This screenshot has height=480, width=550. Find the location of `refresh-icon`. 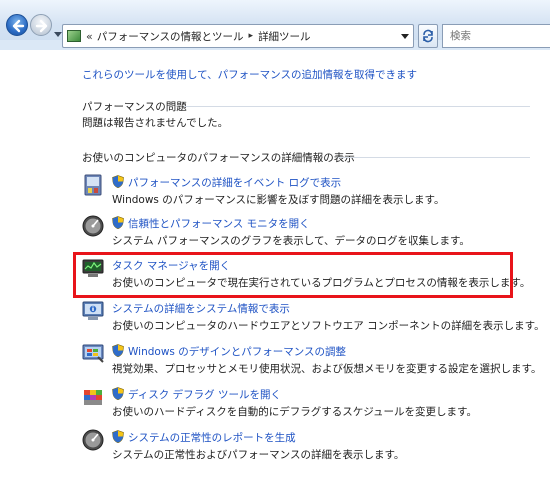

refresh-icon is located at coordinates (428, 36).